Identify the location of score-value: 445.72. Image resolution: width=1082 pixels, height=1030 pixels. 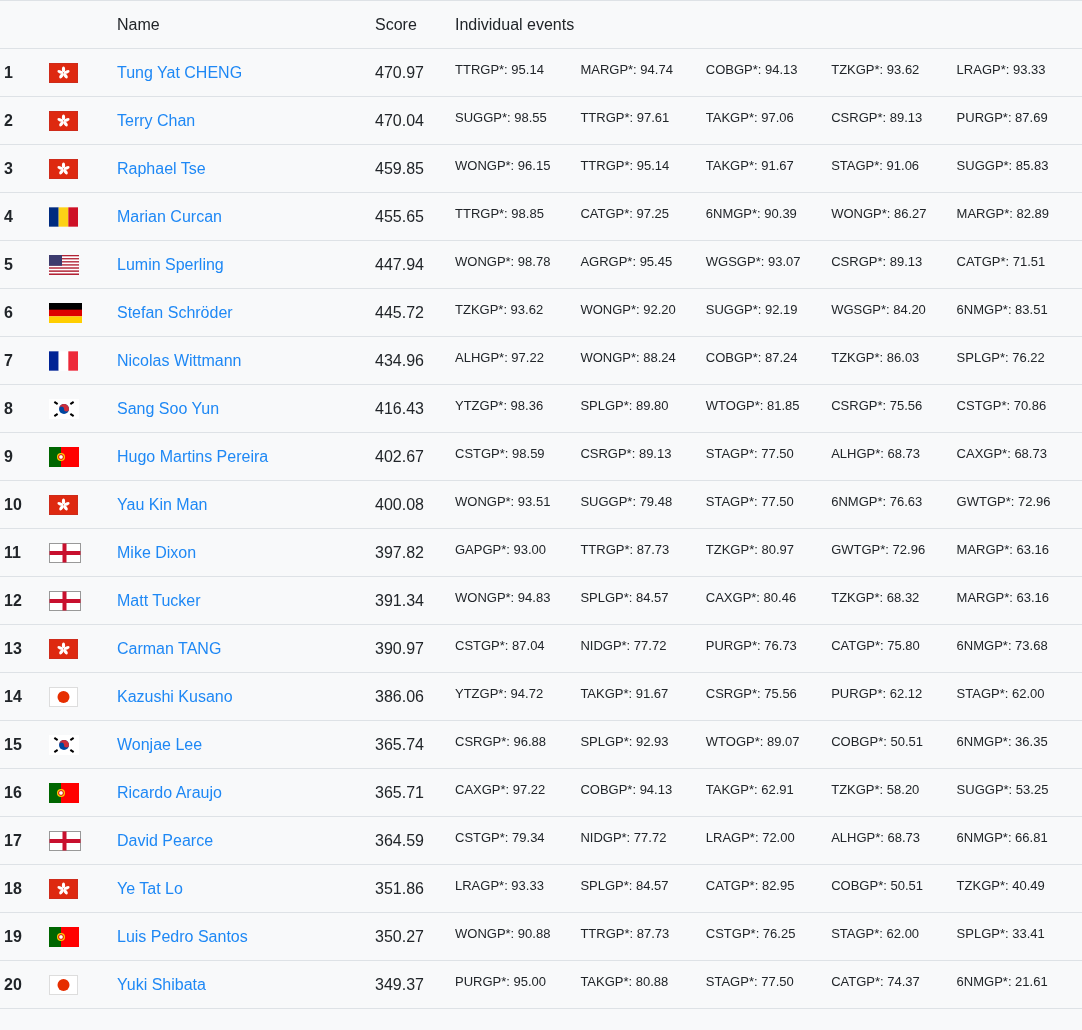
(399, 312).